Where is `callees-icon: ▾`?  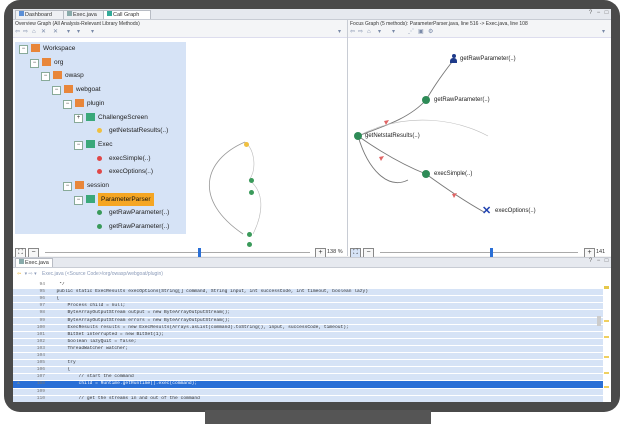
callees-icon: ▾ is located at coordinates (393, 32).